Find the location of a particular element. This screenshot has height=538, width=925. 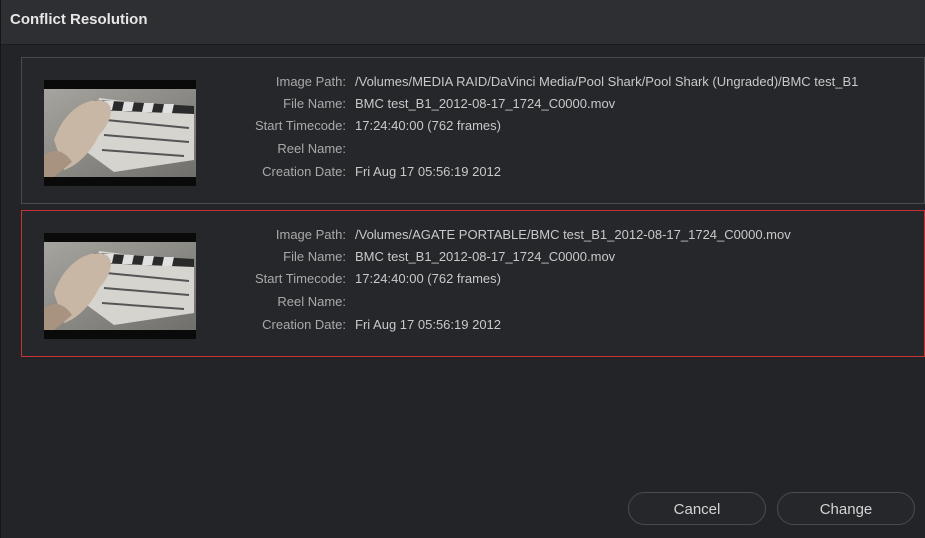

dialog-titlebar: Conflict Resolution is located at coordinates (463, 22).